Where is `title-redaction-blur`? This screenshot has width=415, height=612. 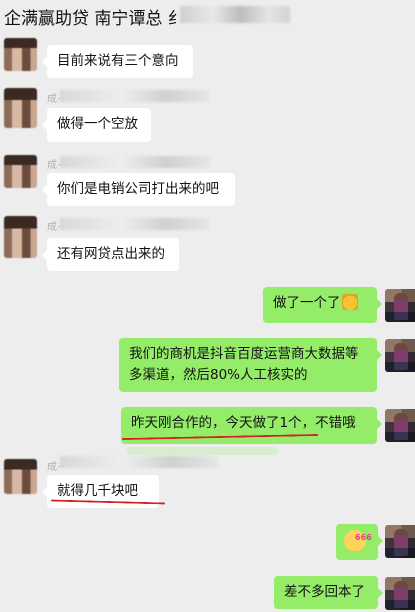 title-redaction-blur is located at coordinates (235, 14).